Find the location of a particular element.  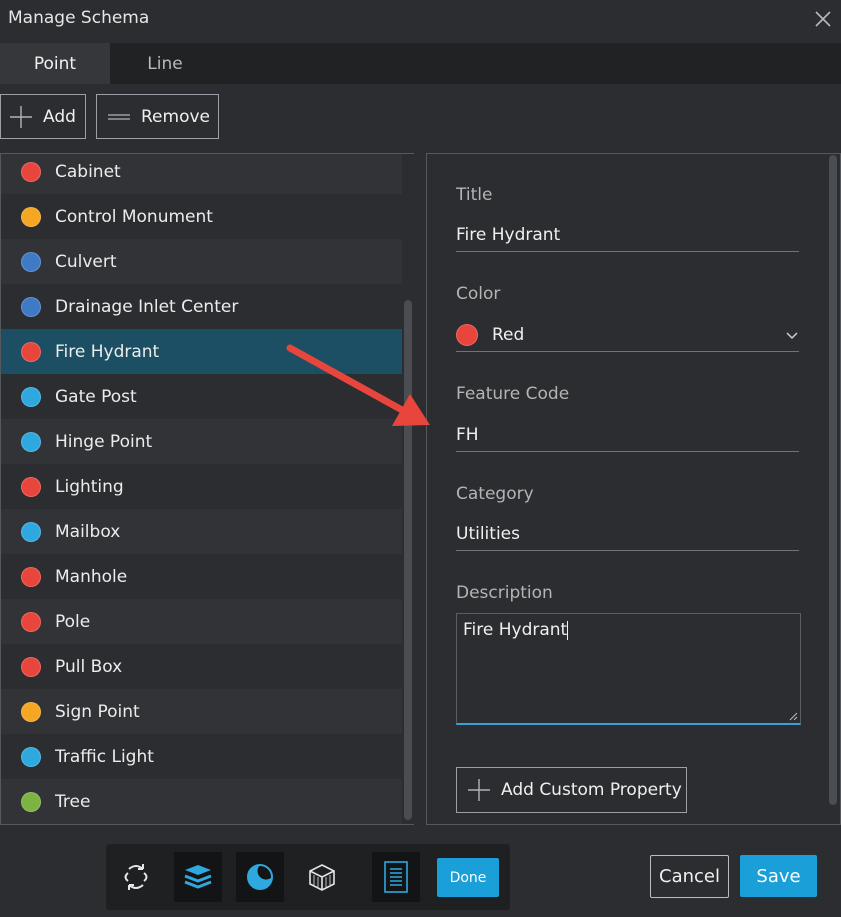

add-custom-property-label: Add Custom Property is located at coordinates (591, 790).